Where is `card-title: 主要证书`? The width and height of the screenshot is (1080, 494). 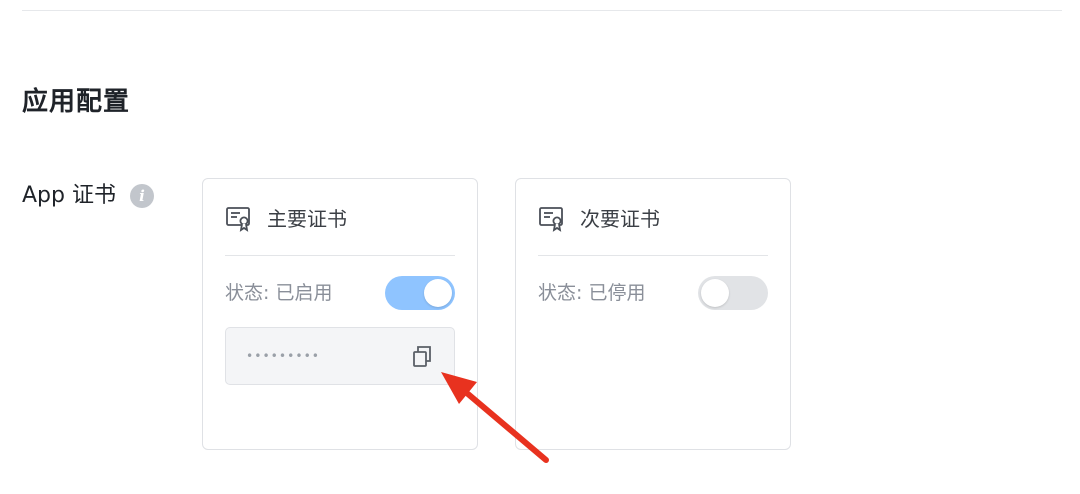
card-title: 主要证书 is located at coordinates (307, 219).